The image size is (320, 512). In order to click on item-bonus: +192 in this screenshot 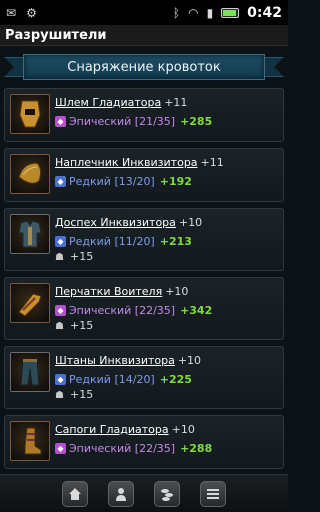, I will do `click(175, 181)`.